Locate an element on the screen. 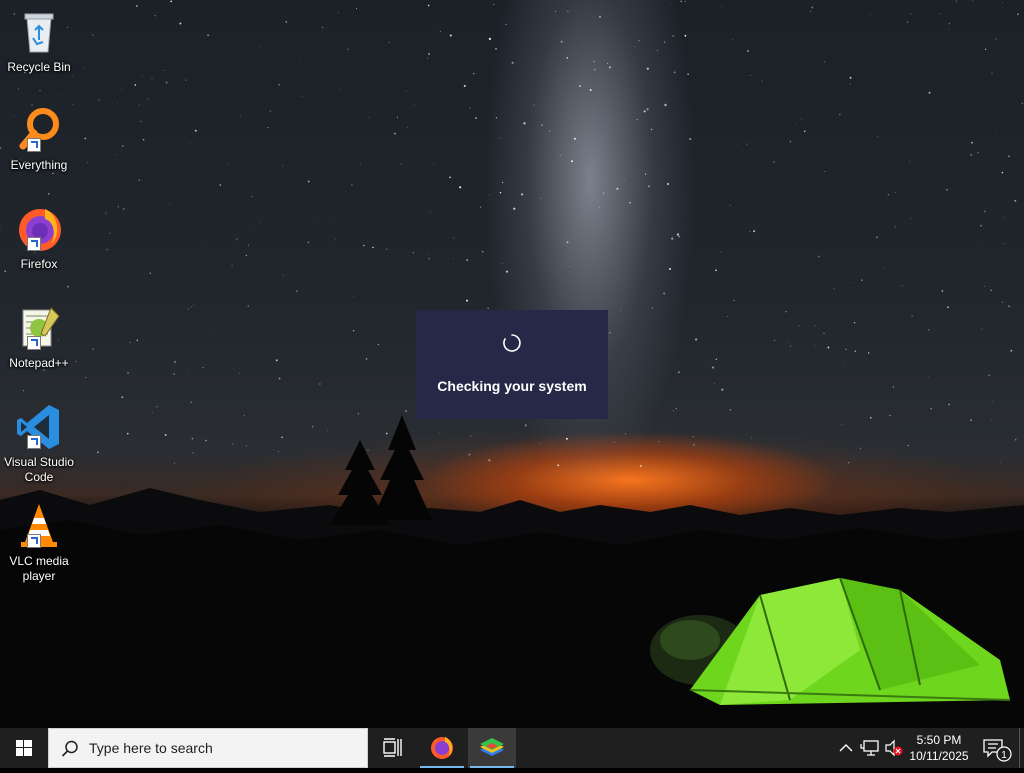 The width and height of the screenshot is (1024, 773). notification-count: 1 is located at coordinates (1004, 755).